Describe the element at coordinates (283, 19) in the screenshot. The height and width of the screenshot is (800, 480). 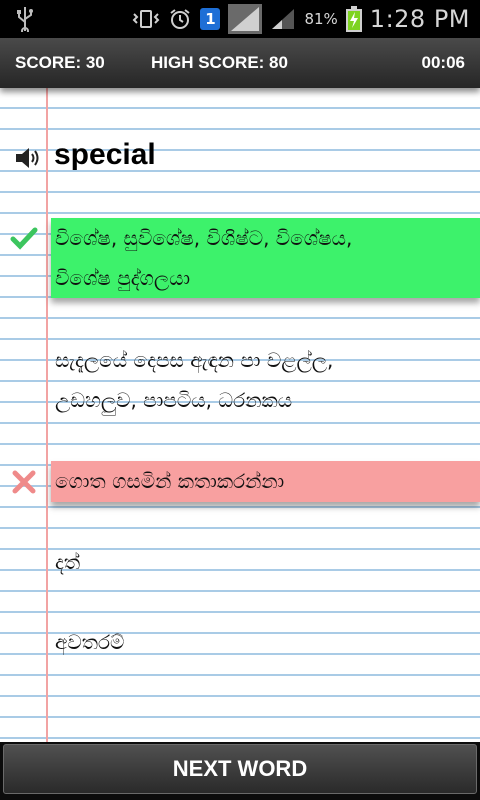
I see `signal-weak-icon` at that location.